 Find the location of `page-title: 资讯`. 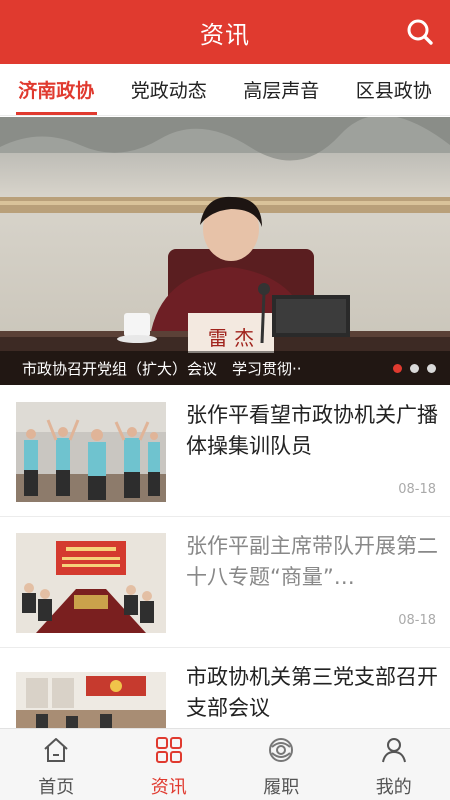

page-title: 资讯 is located at coordinates (225, 34).